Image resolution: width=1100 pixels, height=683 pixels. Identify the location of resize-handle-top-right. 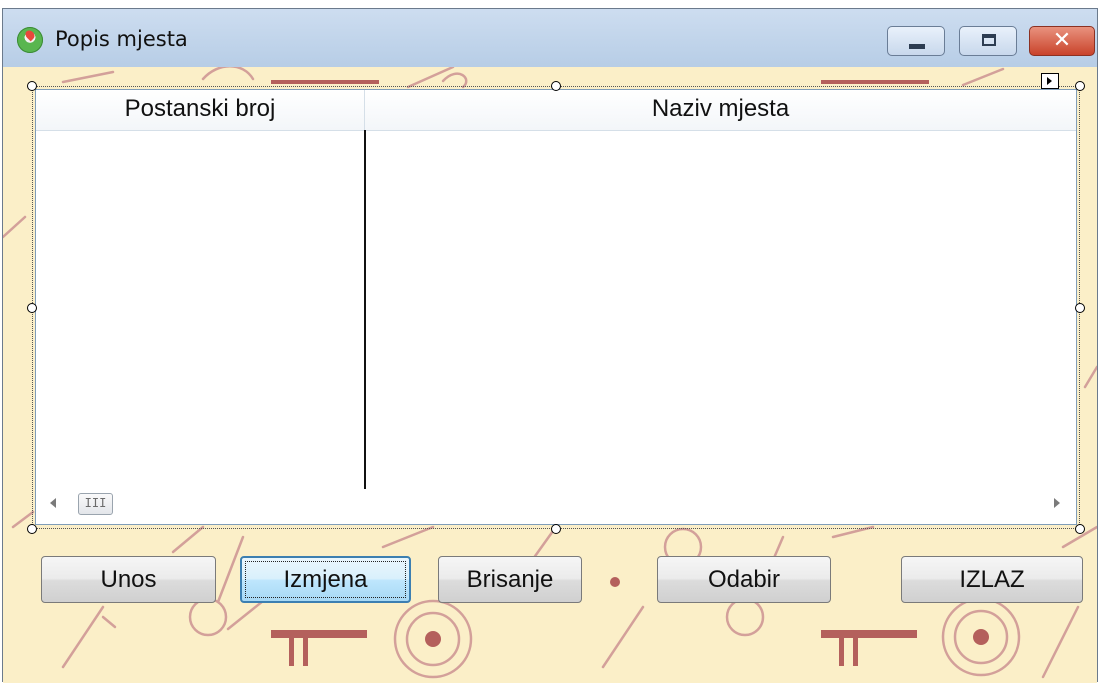
(1080, 86).